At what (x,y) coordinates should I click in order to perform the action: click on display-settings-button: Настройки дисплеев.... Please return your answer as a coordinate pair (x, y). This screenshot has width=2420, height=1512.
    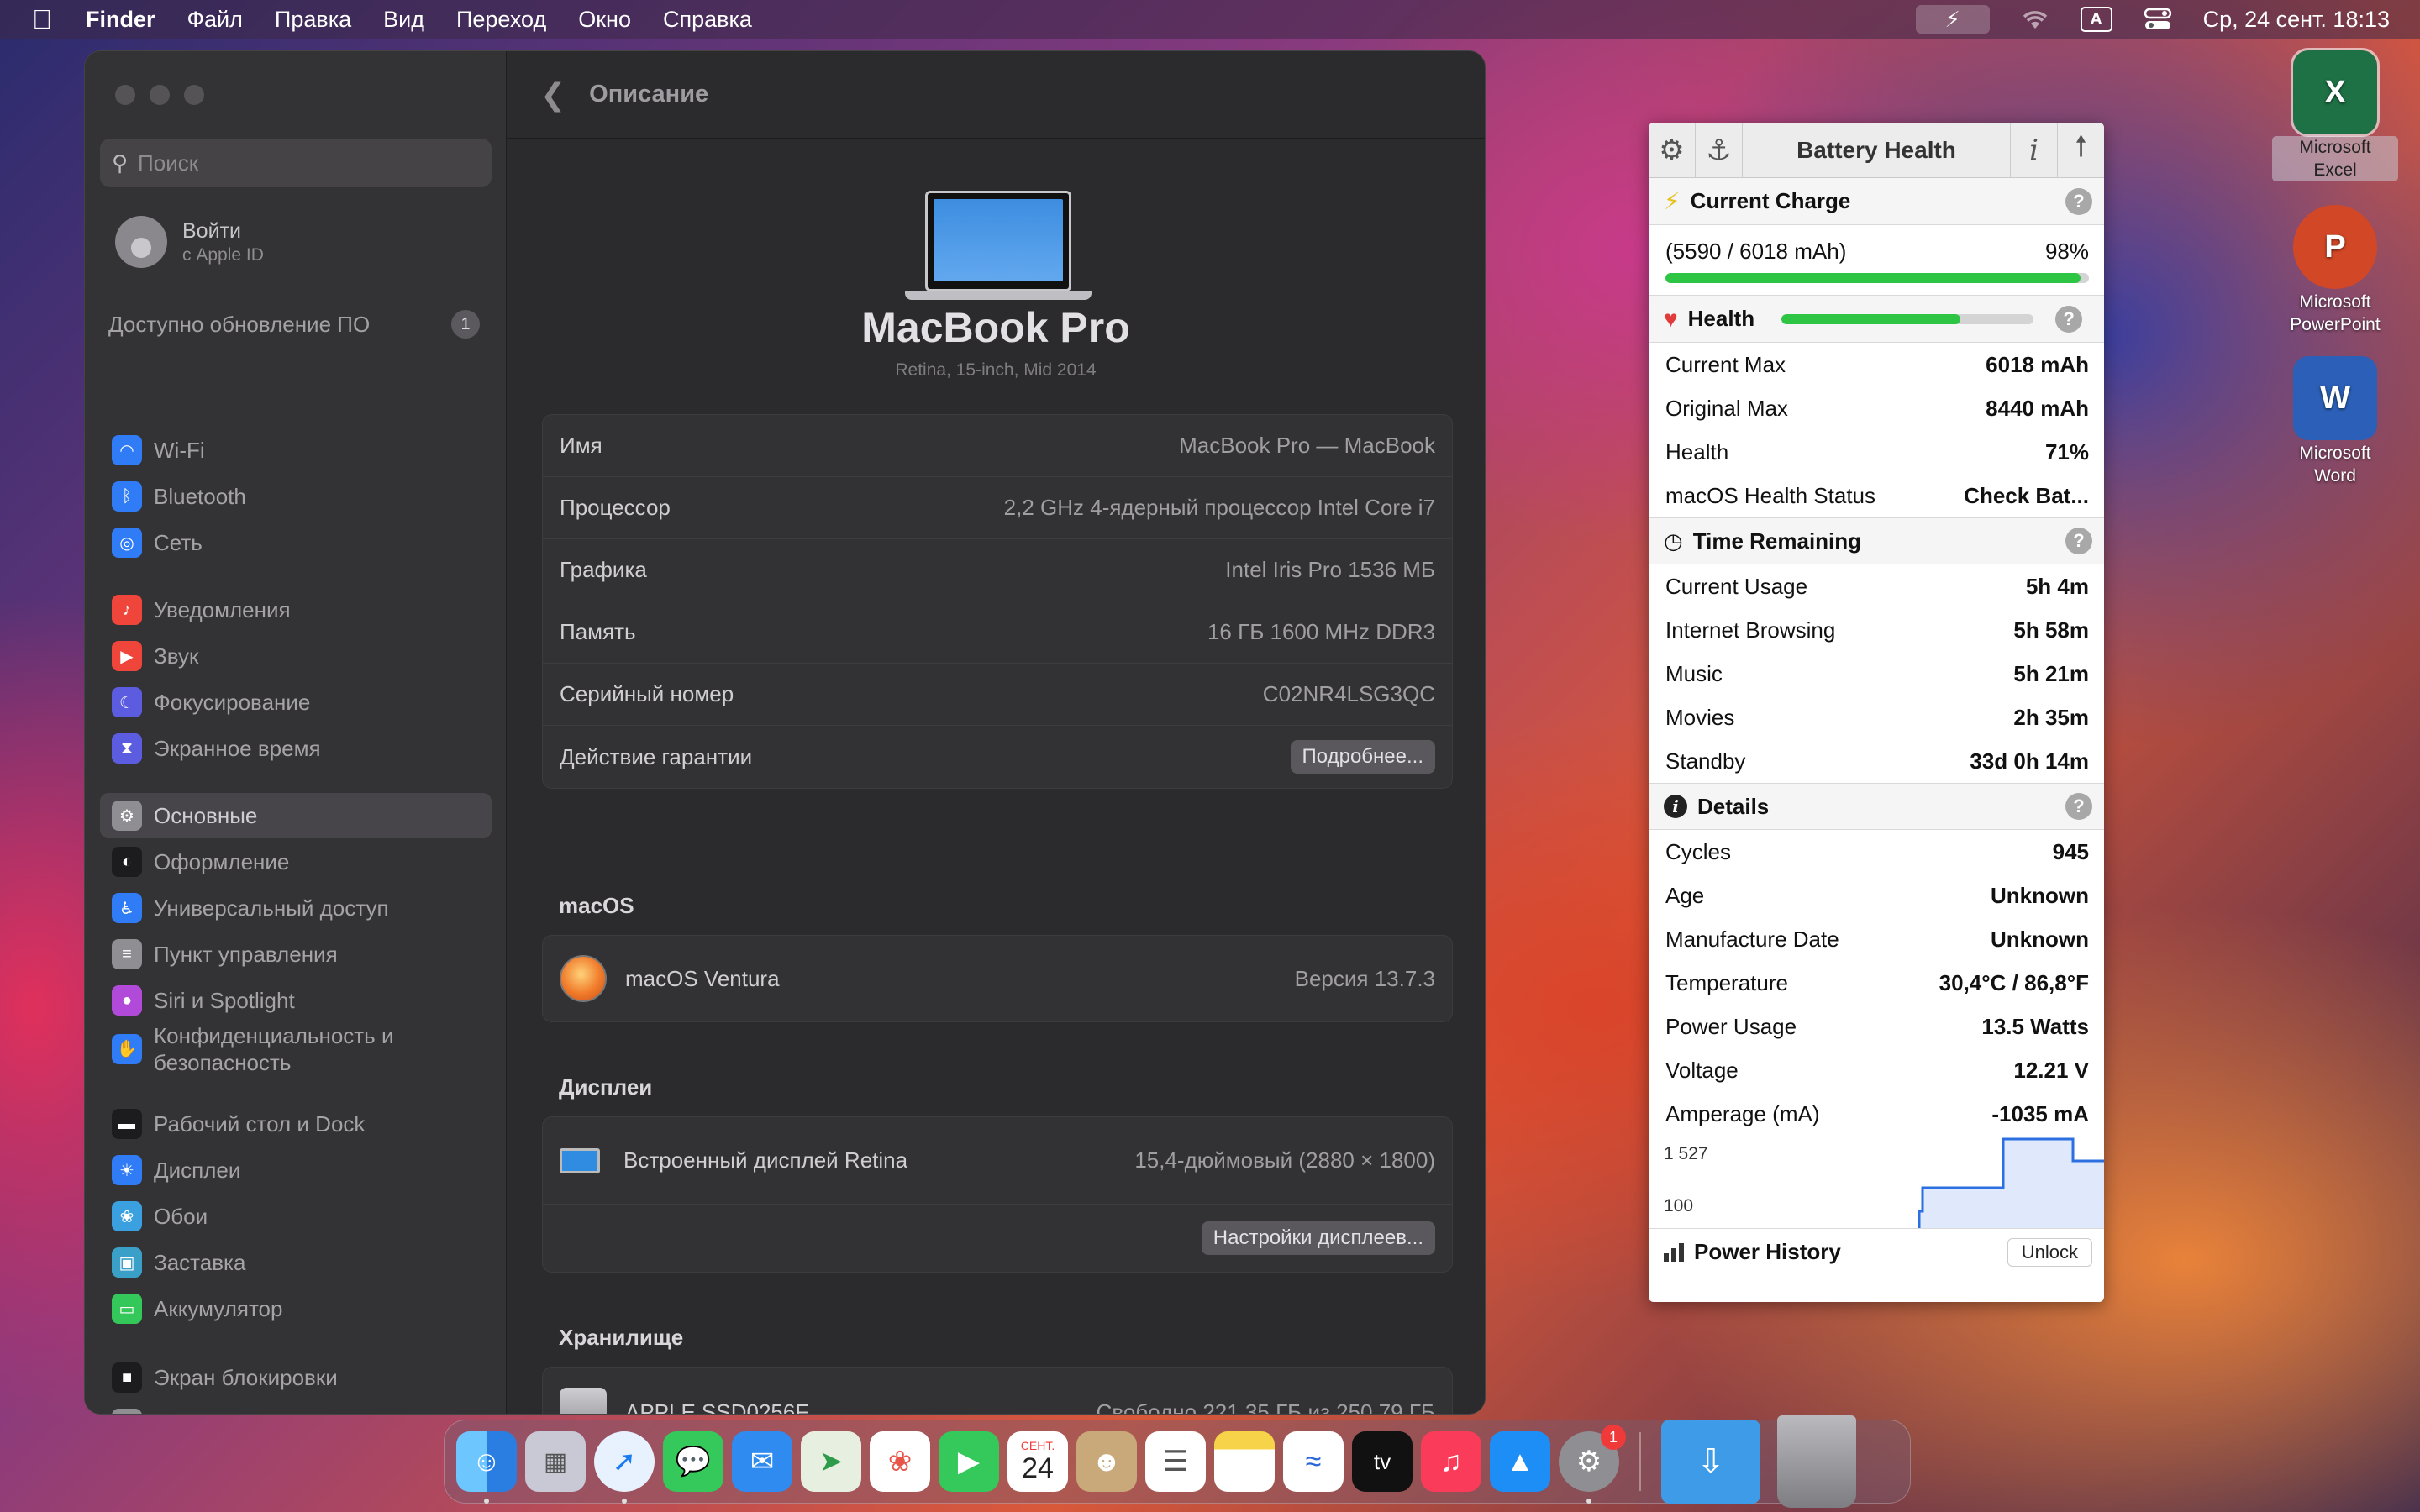
    Looking at the image, I should click on (1318, 1238).